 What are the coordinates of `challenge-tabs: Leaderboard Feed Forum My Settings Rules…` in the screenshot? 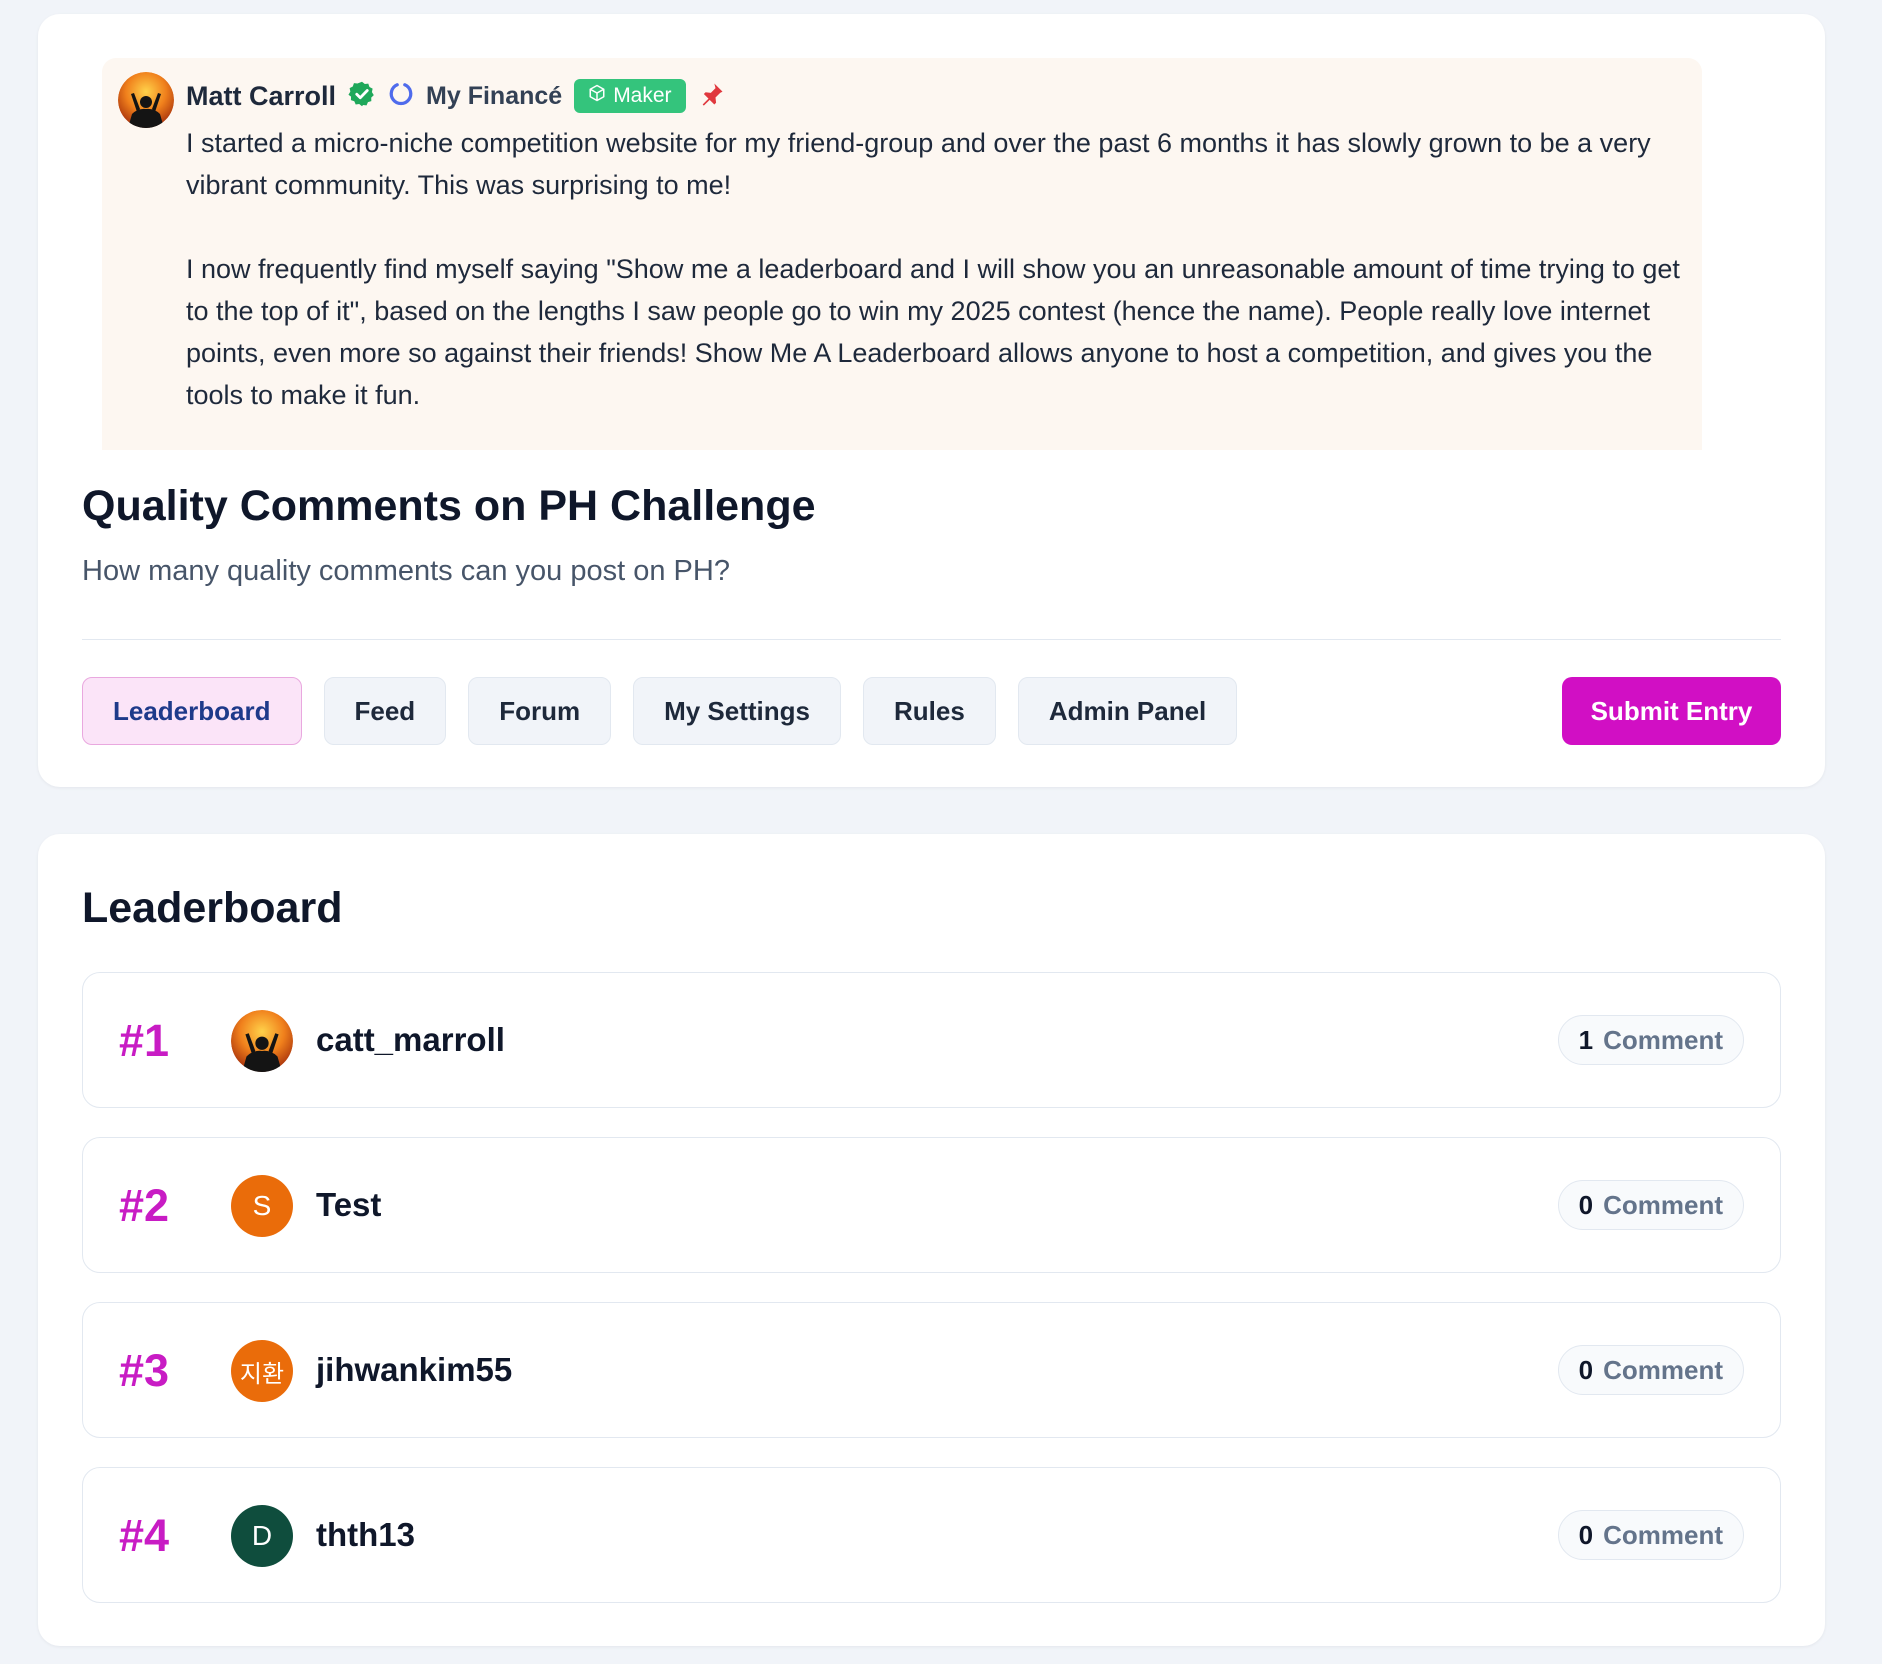 It's located at (660, 711).